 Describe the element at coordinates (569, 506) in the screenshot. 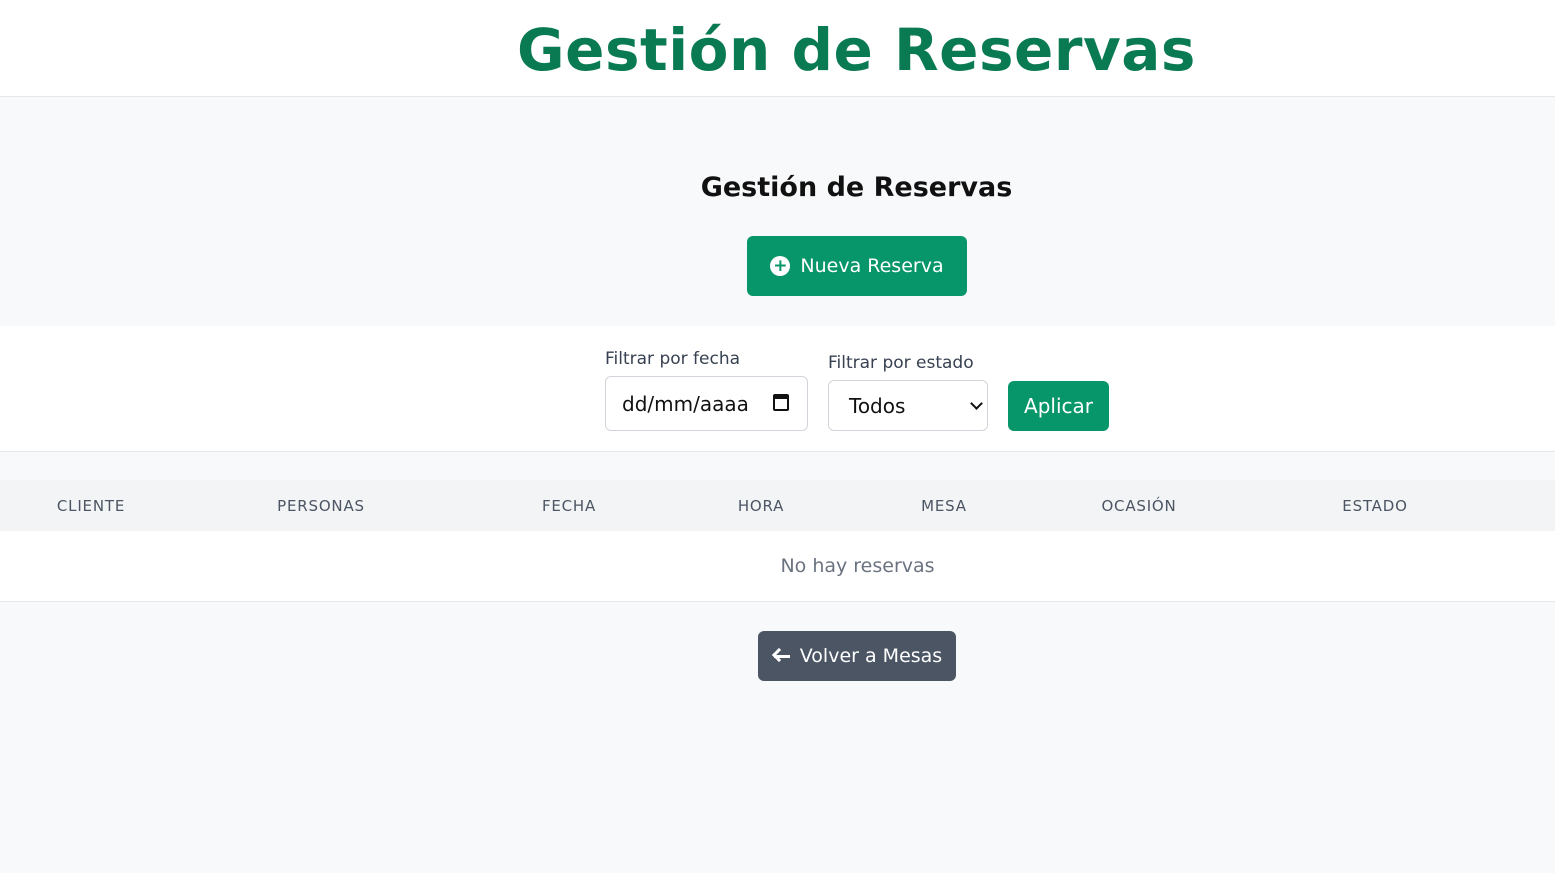

I see `column-header-fecha: FECHA` at that location.